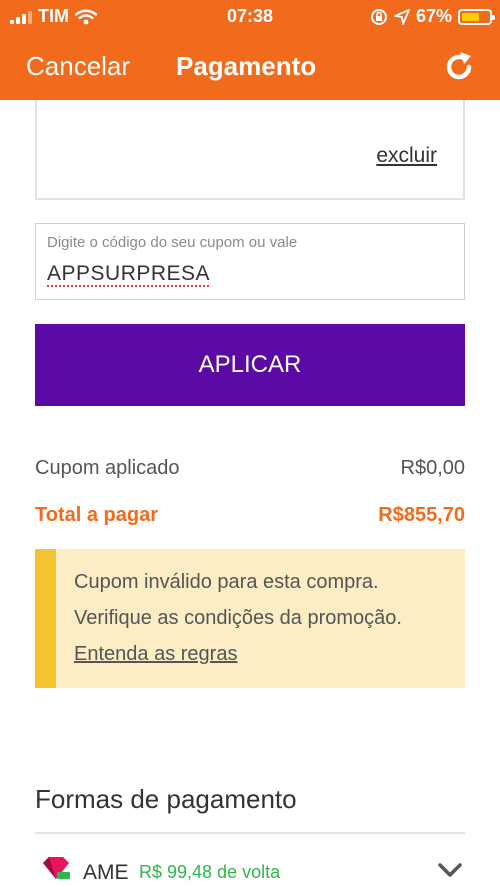 The width and height of the screenshot is (500, 887). I want to click on refresh-icon, so click(459, 67).